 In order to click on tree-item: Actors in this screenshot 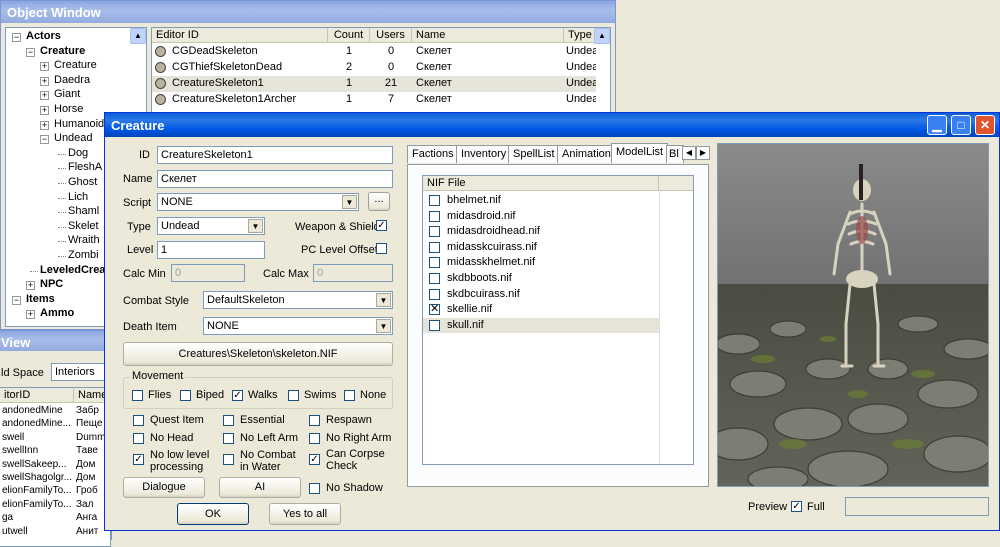, I will do `click(43, 36)`.